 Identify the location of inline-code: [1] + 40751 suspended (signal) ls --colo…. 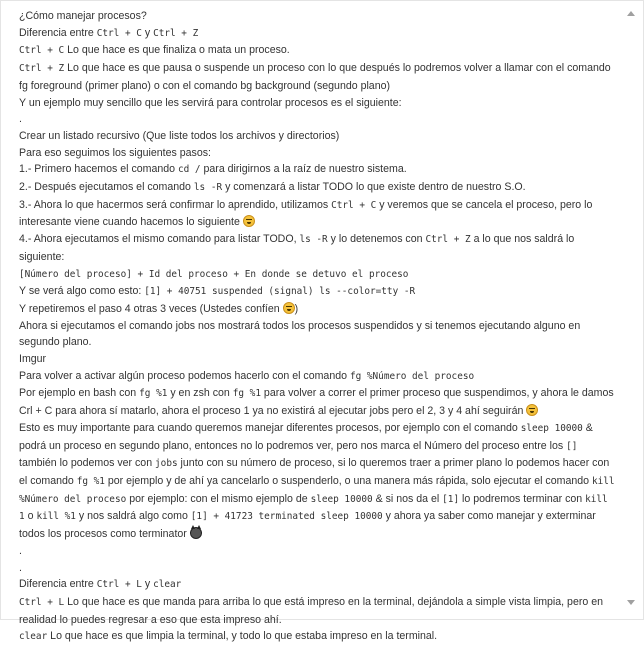
(280, 292).